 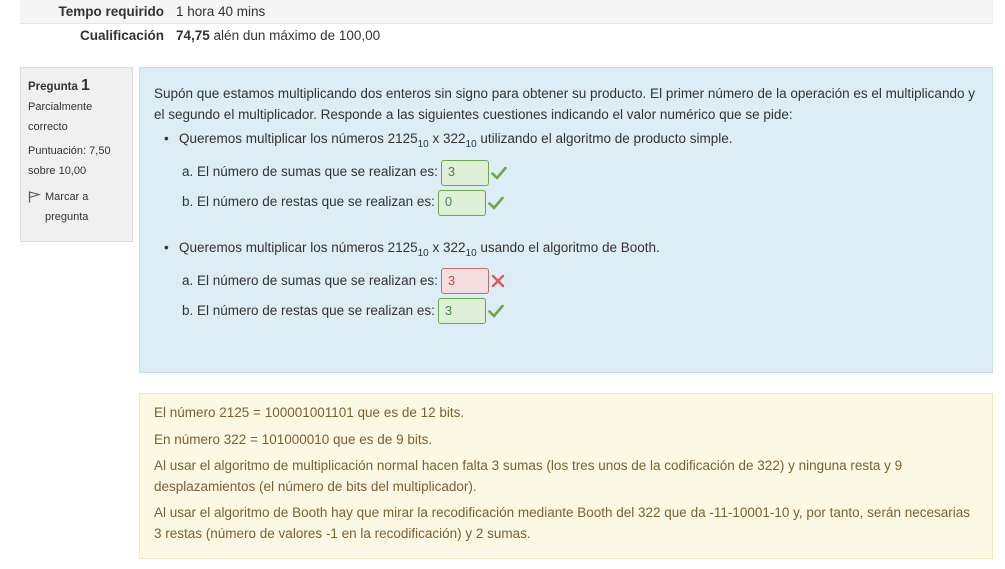 What do you see at coordinates (53, 87) in the screenshot?
I see `question-prefix: Pregunta` at bounding box center [53, 87].